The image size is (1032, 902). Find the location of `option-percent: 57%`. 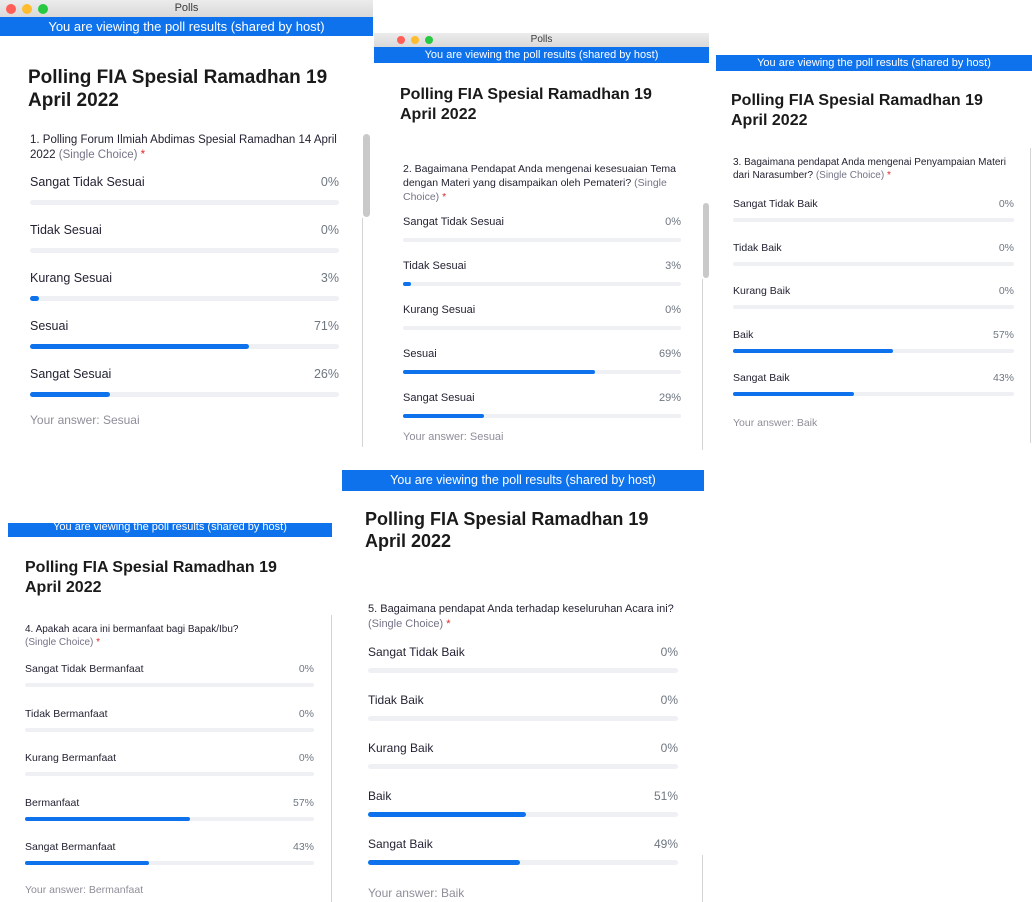

option-percent: 57% is located at coordinates (1003, 334).